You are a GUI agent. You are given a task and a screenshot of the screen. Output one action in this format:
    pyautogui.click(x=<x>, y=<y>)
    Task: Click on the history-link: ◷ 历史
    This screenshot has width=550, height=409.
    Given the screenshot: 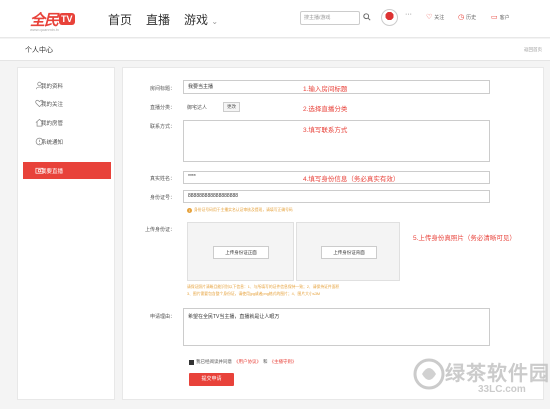 What is the action you would take?
    pyautogui.click(x=467, y=17)
    